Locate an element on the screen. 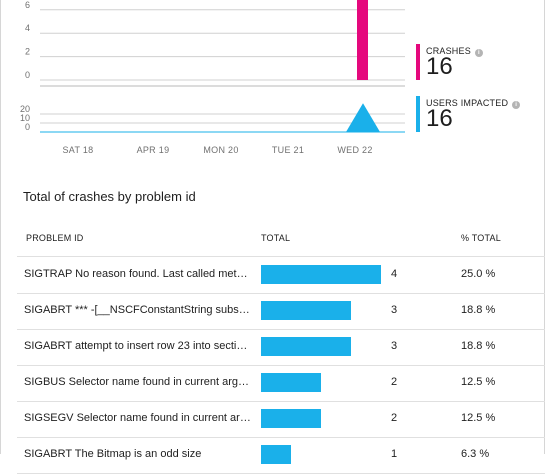  header-percent-total: % TOTAL is located at coordinates (481, 238).